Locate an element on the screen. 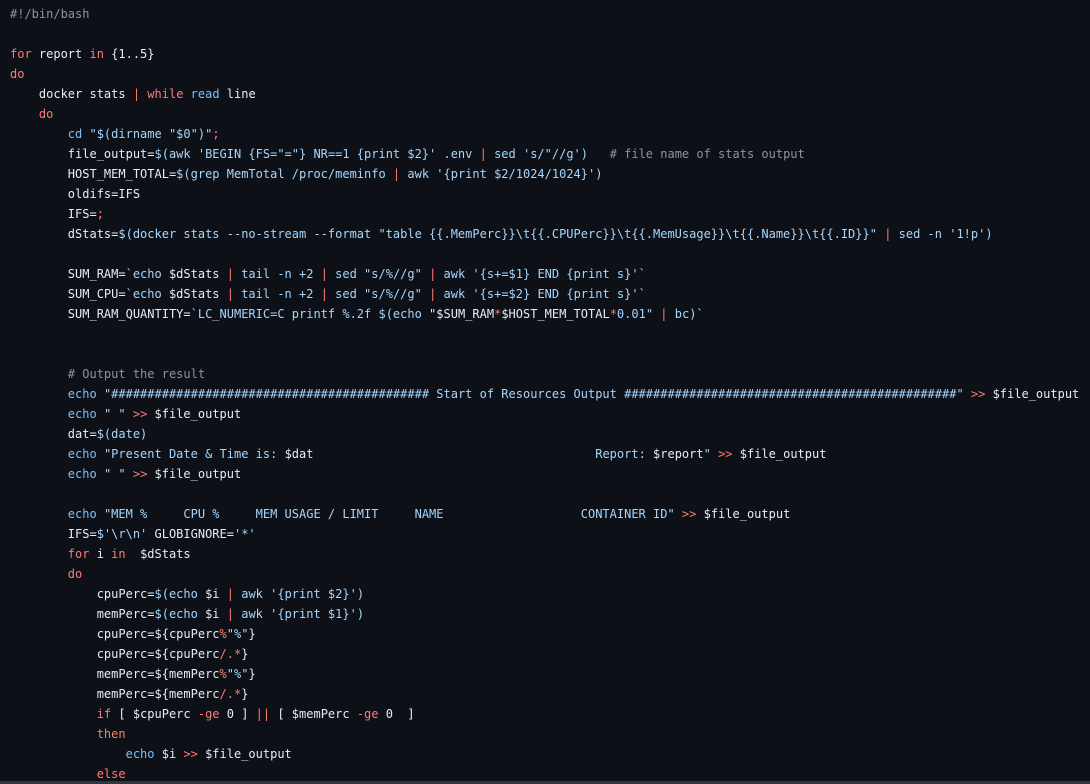 Image resolution: width=1090 pixels, height=784 pixels. code-token: "%" is located at coordinates (237, 634).